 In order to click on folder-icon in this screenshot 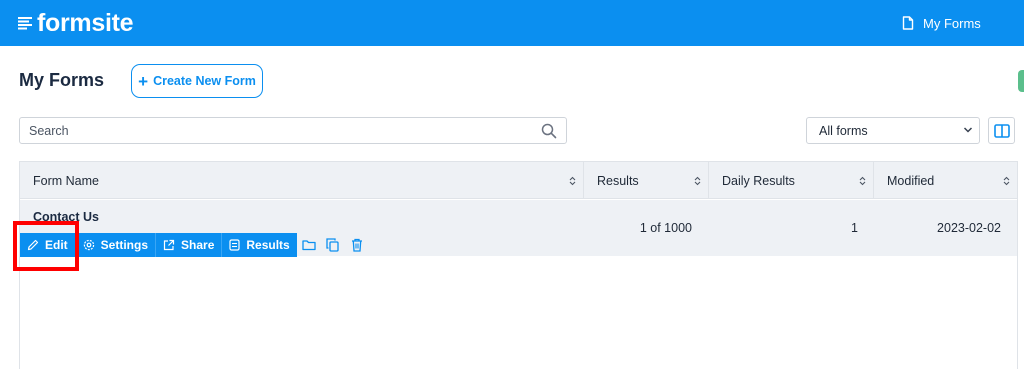, I will do `click(309, 245)`.